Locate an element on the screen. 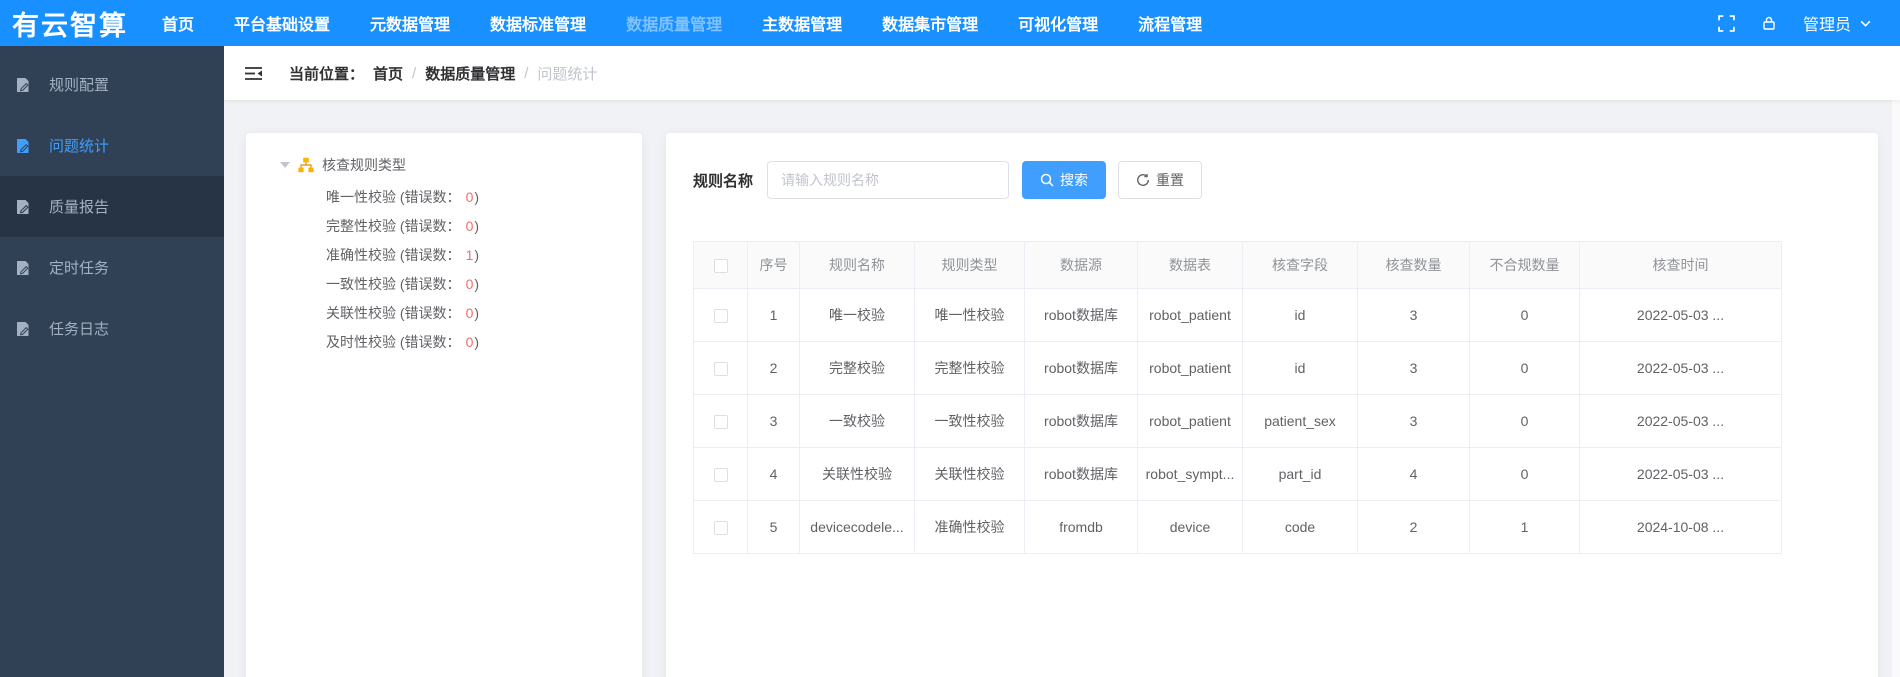 The width and height of the screenshot is (1900, 677). select-all-checkbox is located at coordinates (720, 266).